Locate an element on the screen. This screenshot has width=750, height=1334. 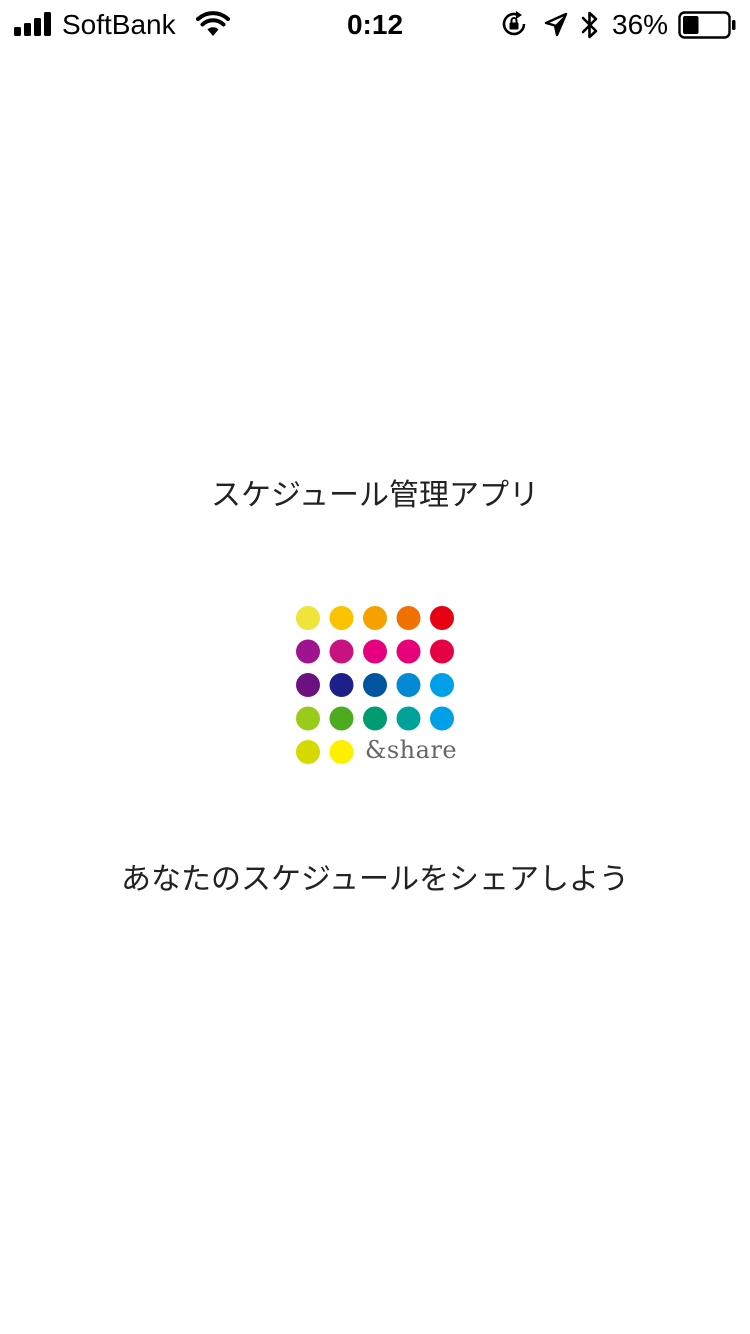
location-icon is located at coordinates (556, 24).